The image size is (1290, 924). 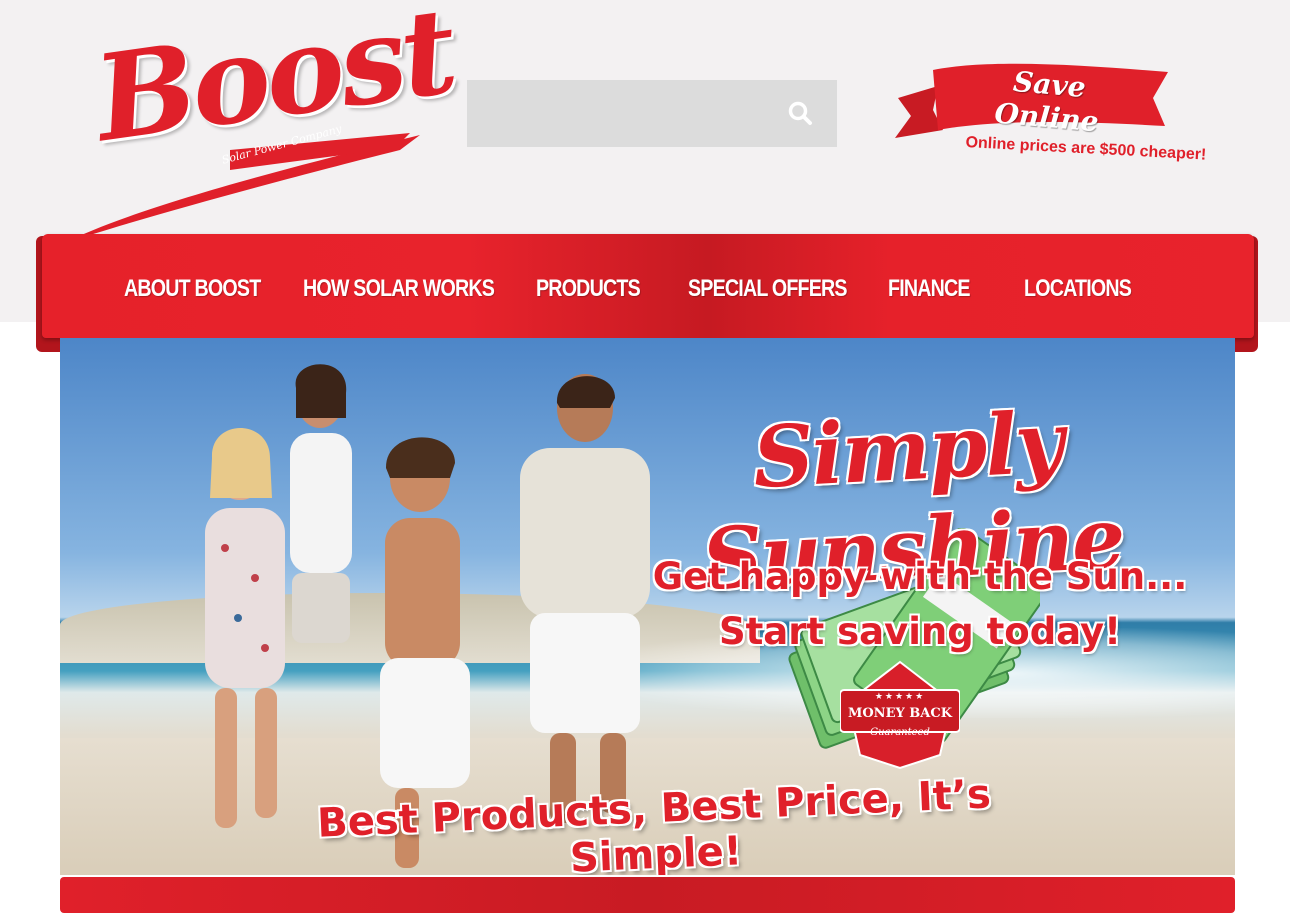 I want to click on search-input, so click(x=633, y=113).